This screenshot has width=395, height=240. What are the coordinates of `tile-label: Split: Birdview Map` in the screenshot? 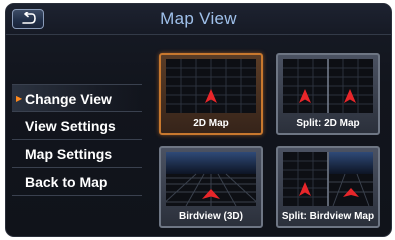 It's located at (328, 216).